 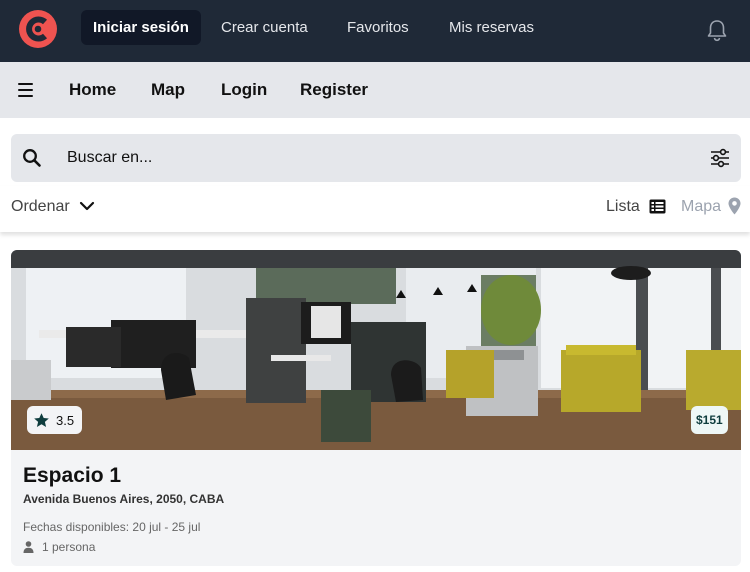 I want to click on rating-badge: 3.5, so click(x=55, y=420).